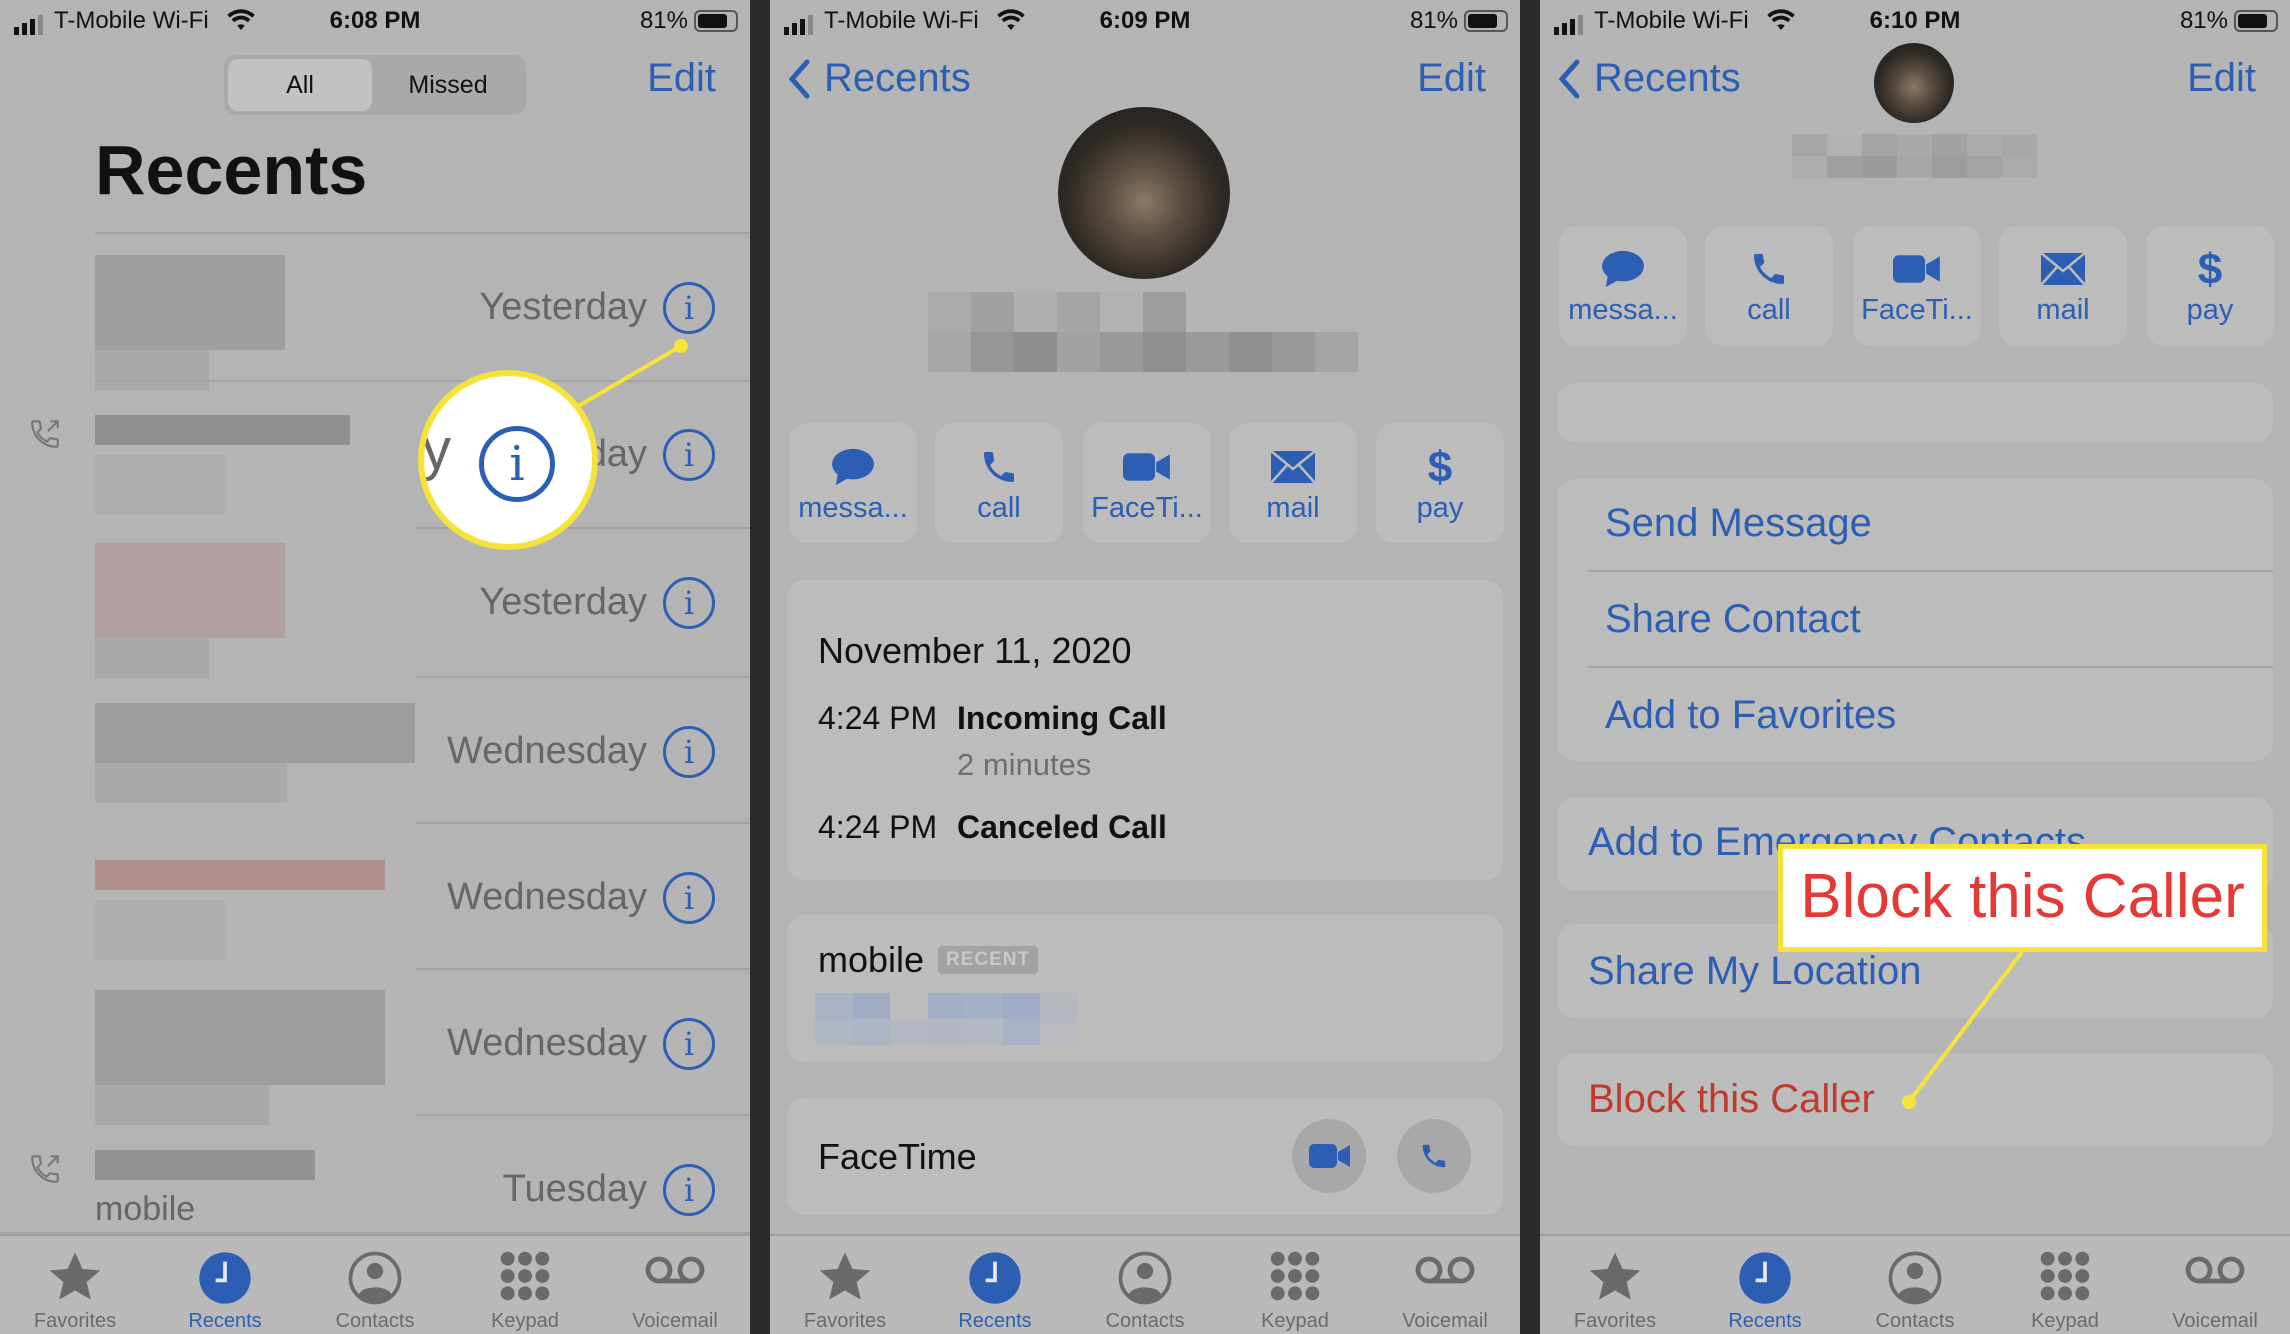 This screenshot has width=2290, height=1334. What do you see at coordinates (975, 650) in the screenshot?
I see `call-date: November 11, 2020` at bounding box center [975, 650].